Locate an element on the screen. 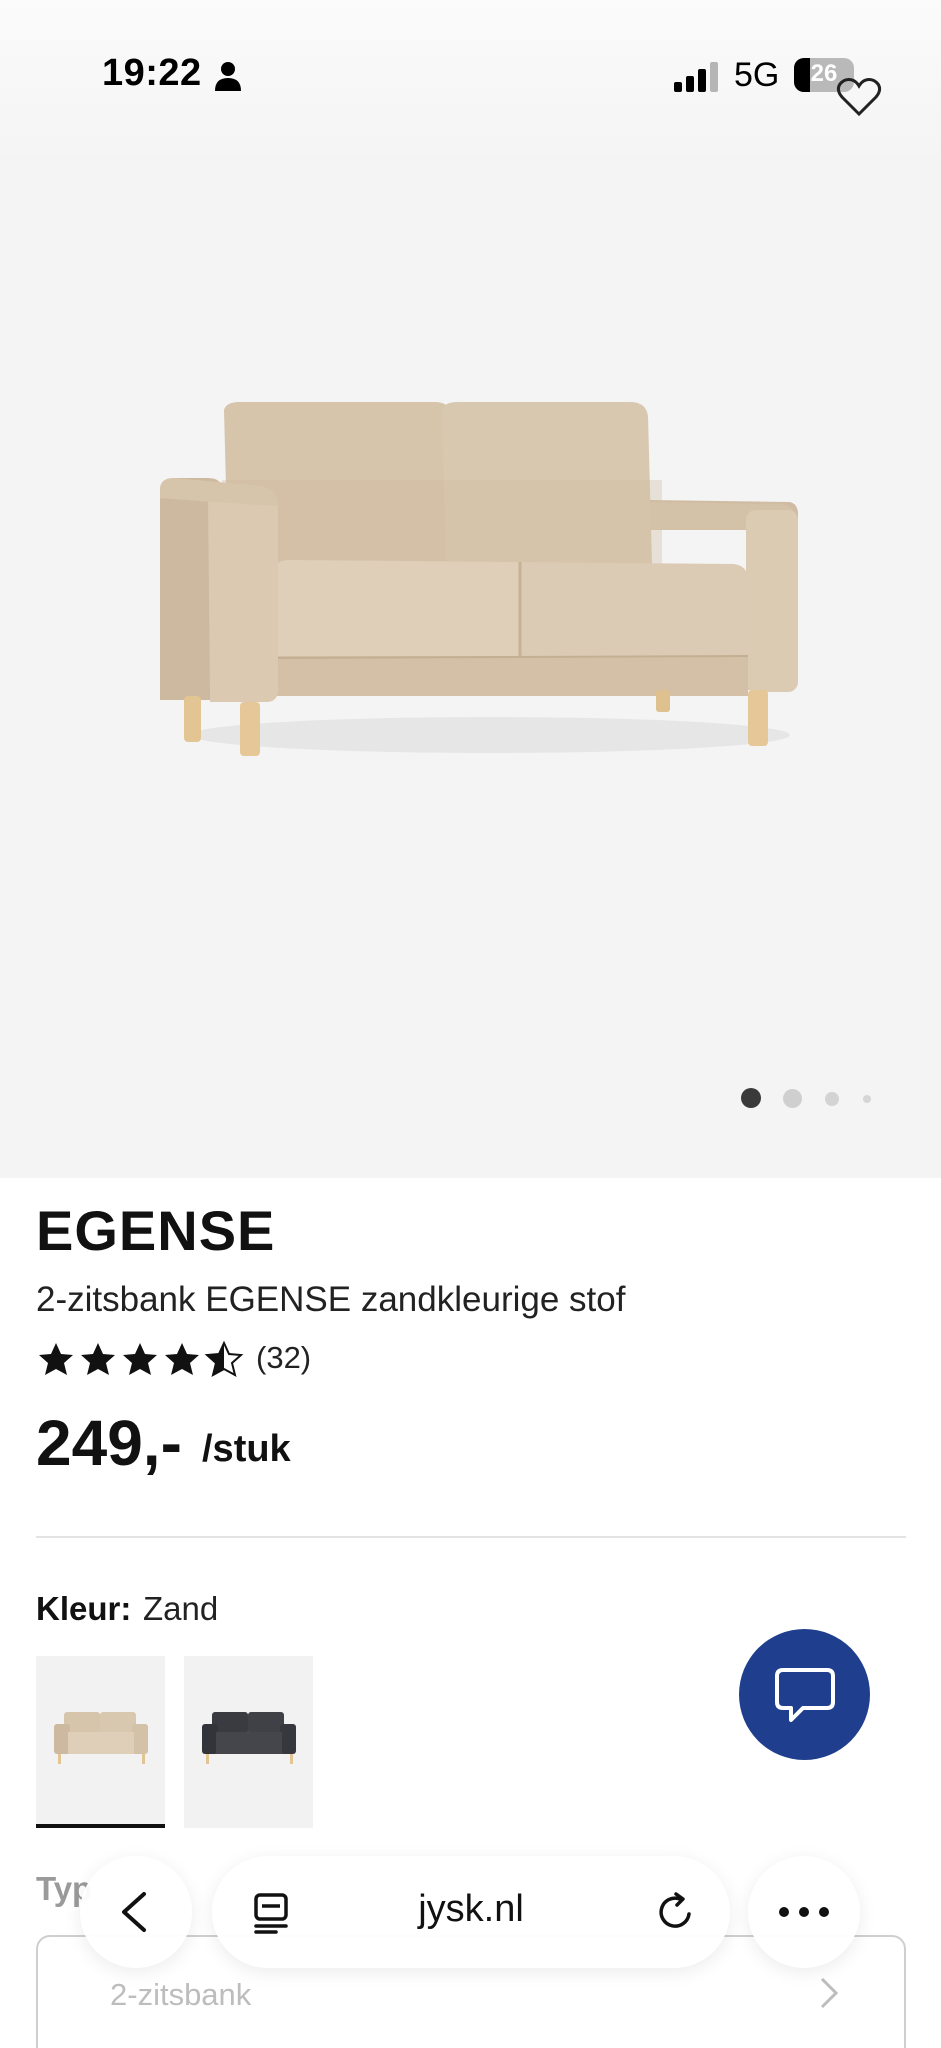 Image resolution: width=941 pixels, height=2048 pixels. url-text: jysk.nl is located at coordinates (471, 1909).